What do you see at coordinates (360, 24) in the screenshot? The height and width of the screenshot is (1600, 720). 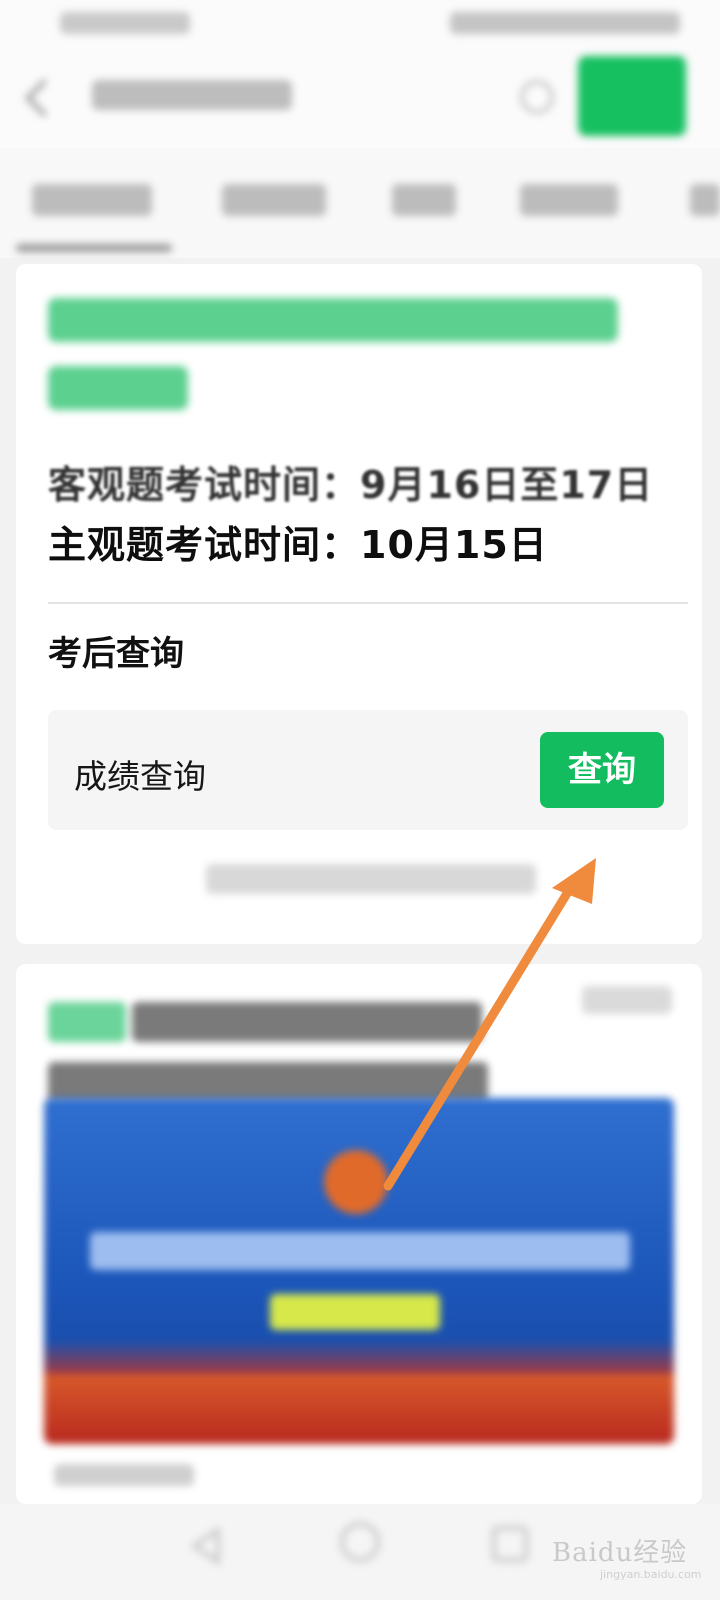 I see `status-bar` at bounding box center [360, 24].